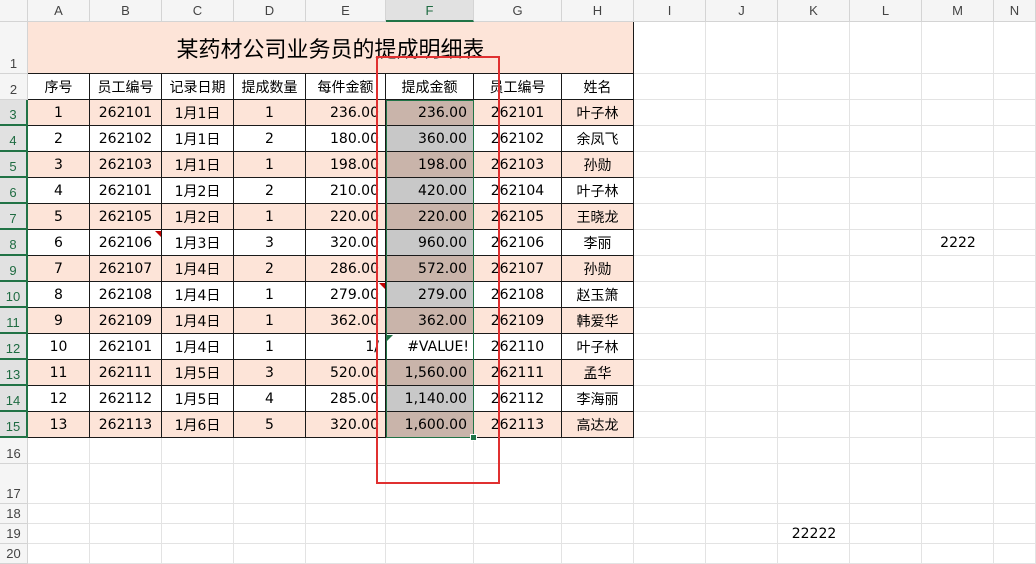 The height and width of the screenshot is (564, 1036). Describe the element at coordinates (198, 243) in the screenshot. I see `table-cell: 1月3日` at that location.